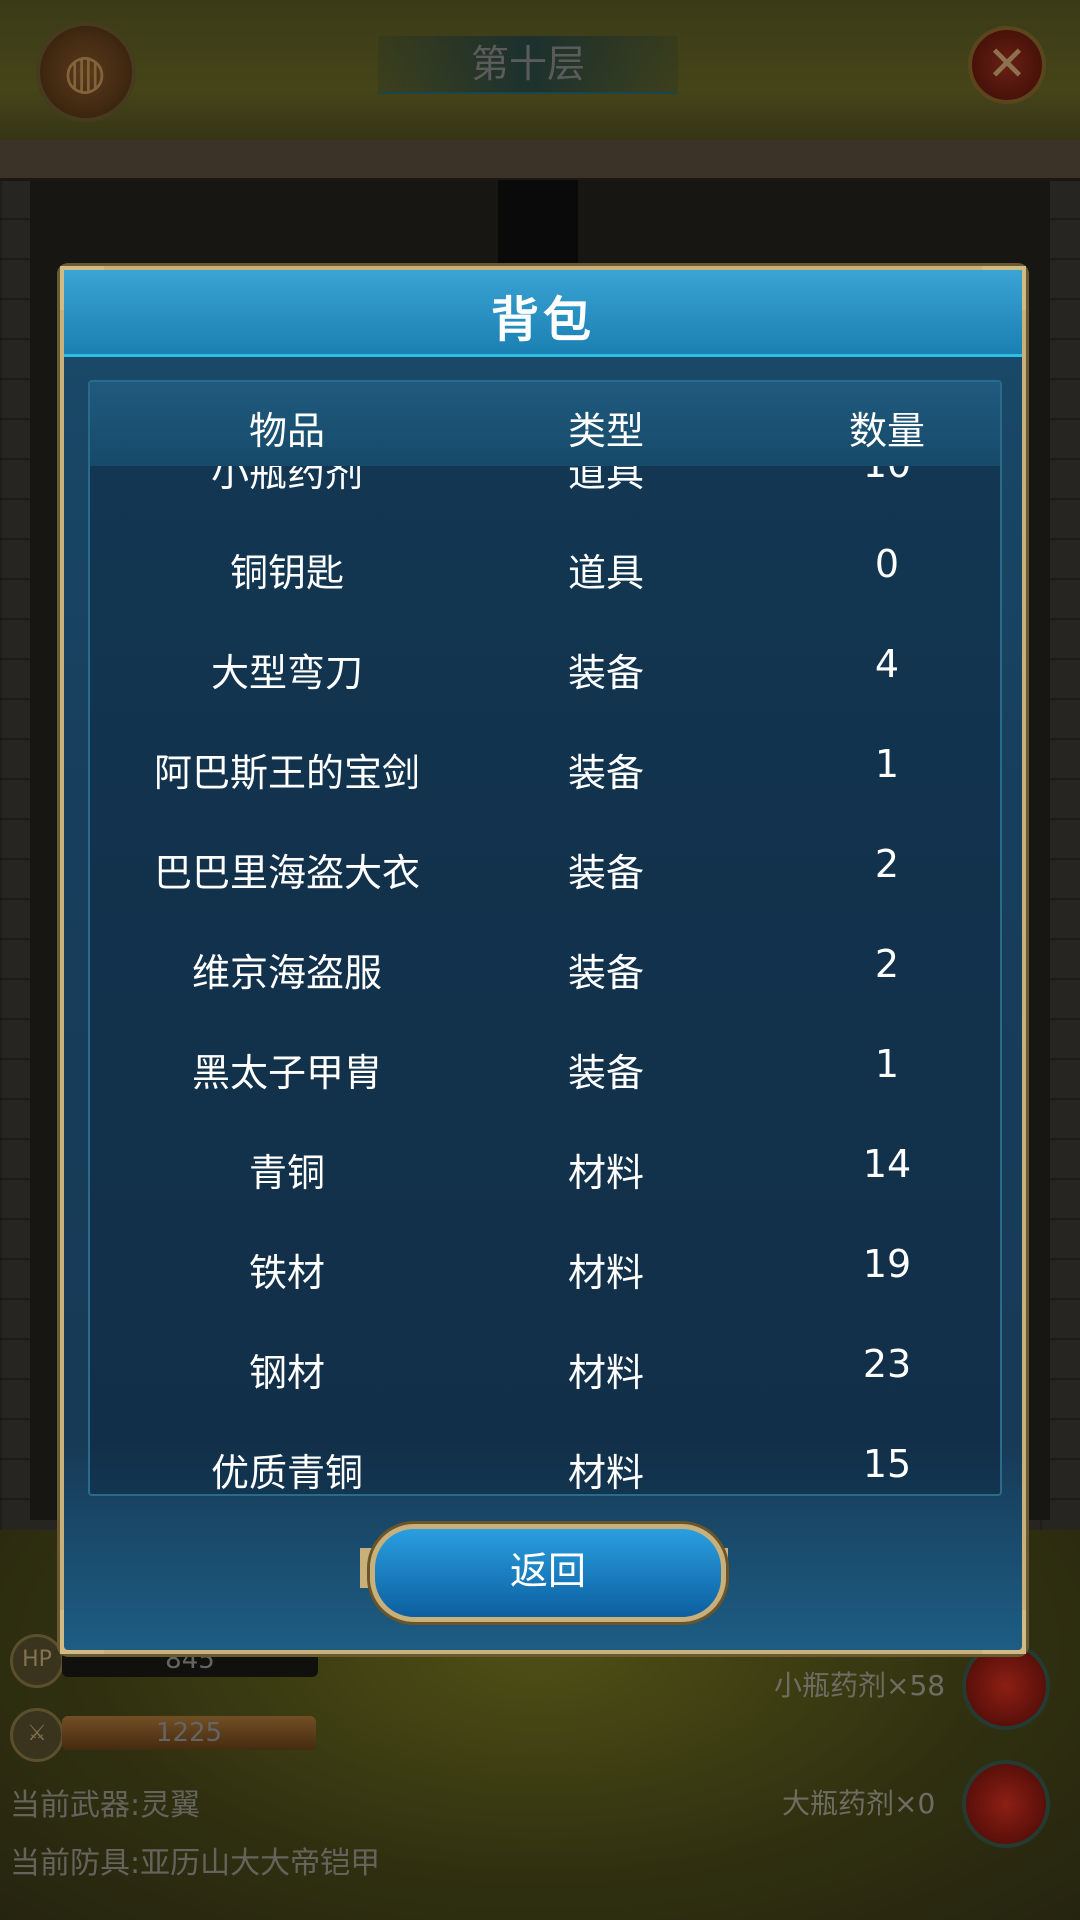  What do you see at coordinates (887, 664) in the screenshot?
I see `item-quantity: 4` at bounding box center [887, 664].